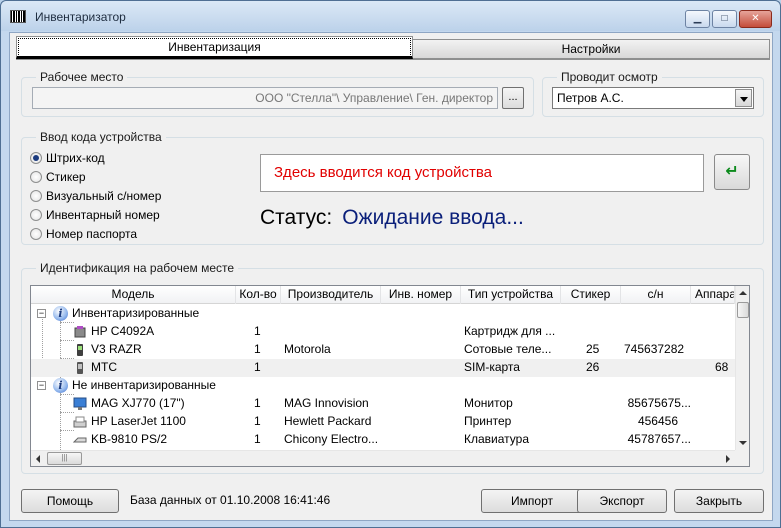  What do you see at coordinates (603, 332) in the screenshot?
I see `cell-sticker` at bounding box center [603, 332].